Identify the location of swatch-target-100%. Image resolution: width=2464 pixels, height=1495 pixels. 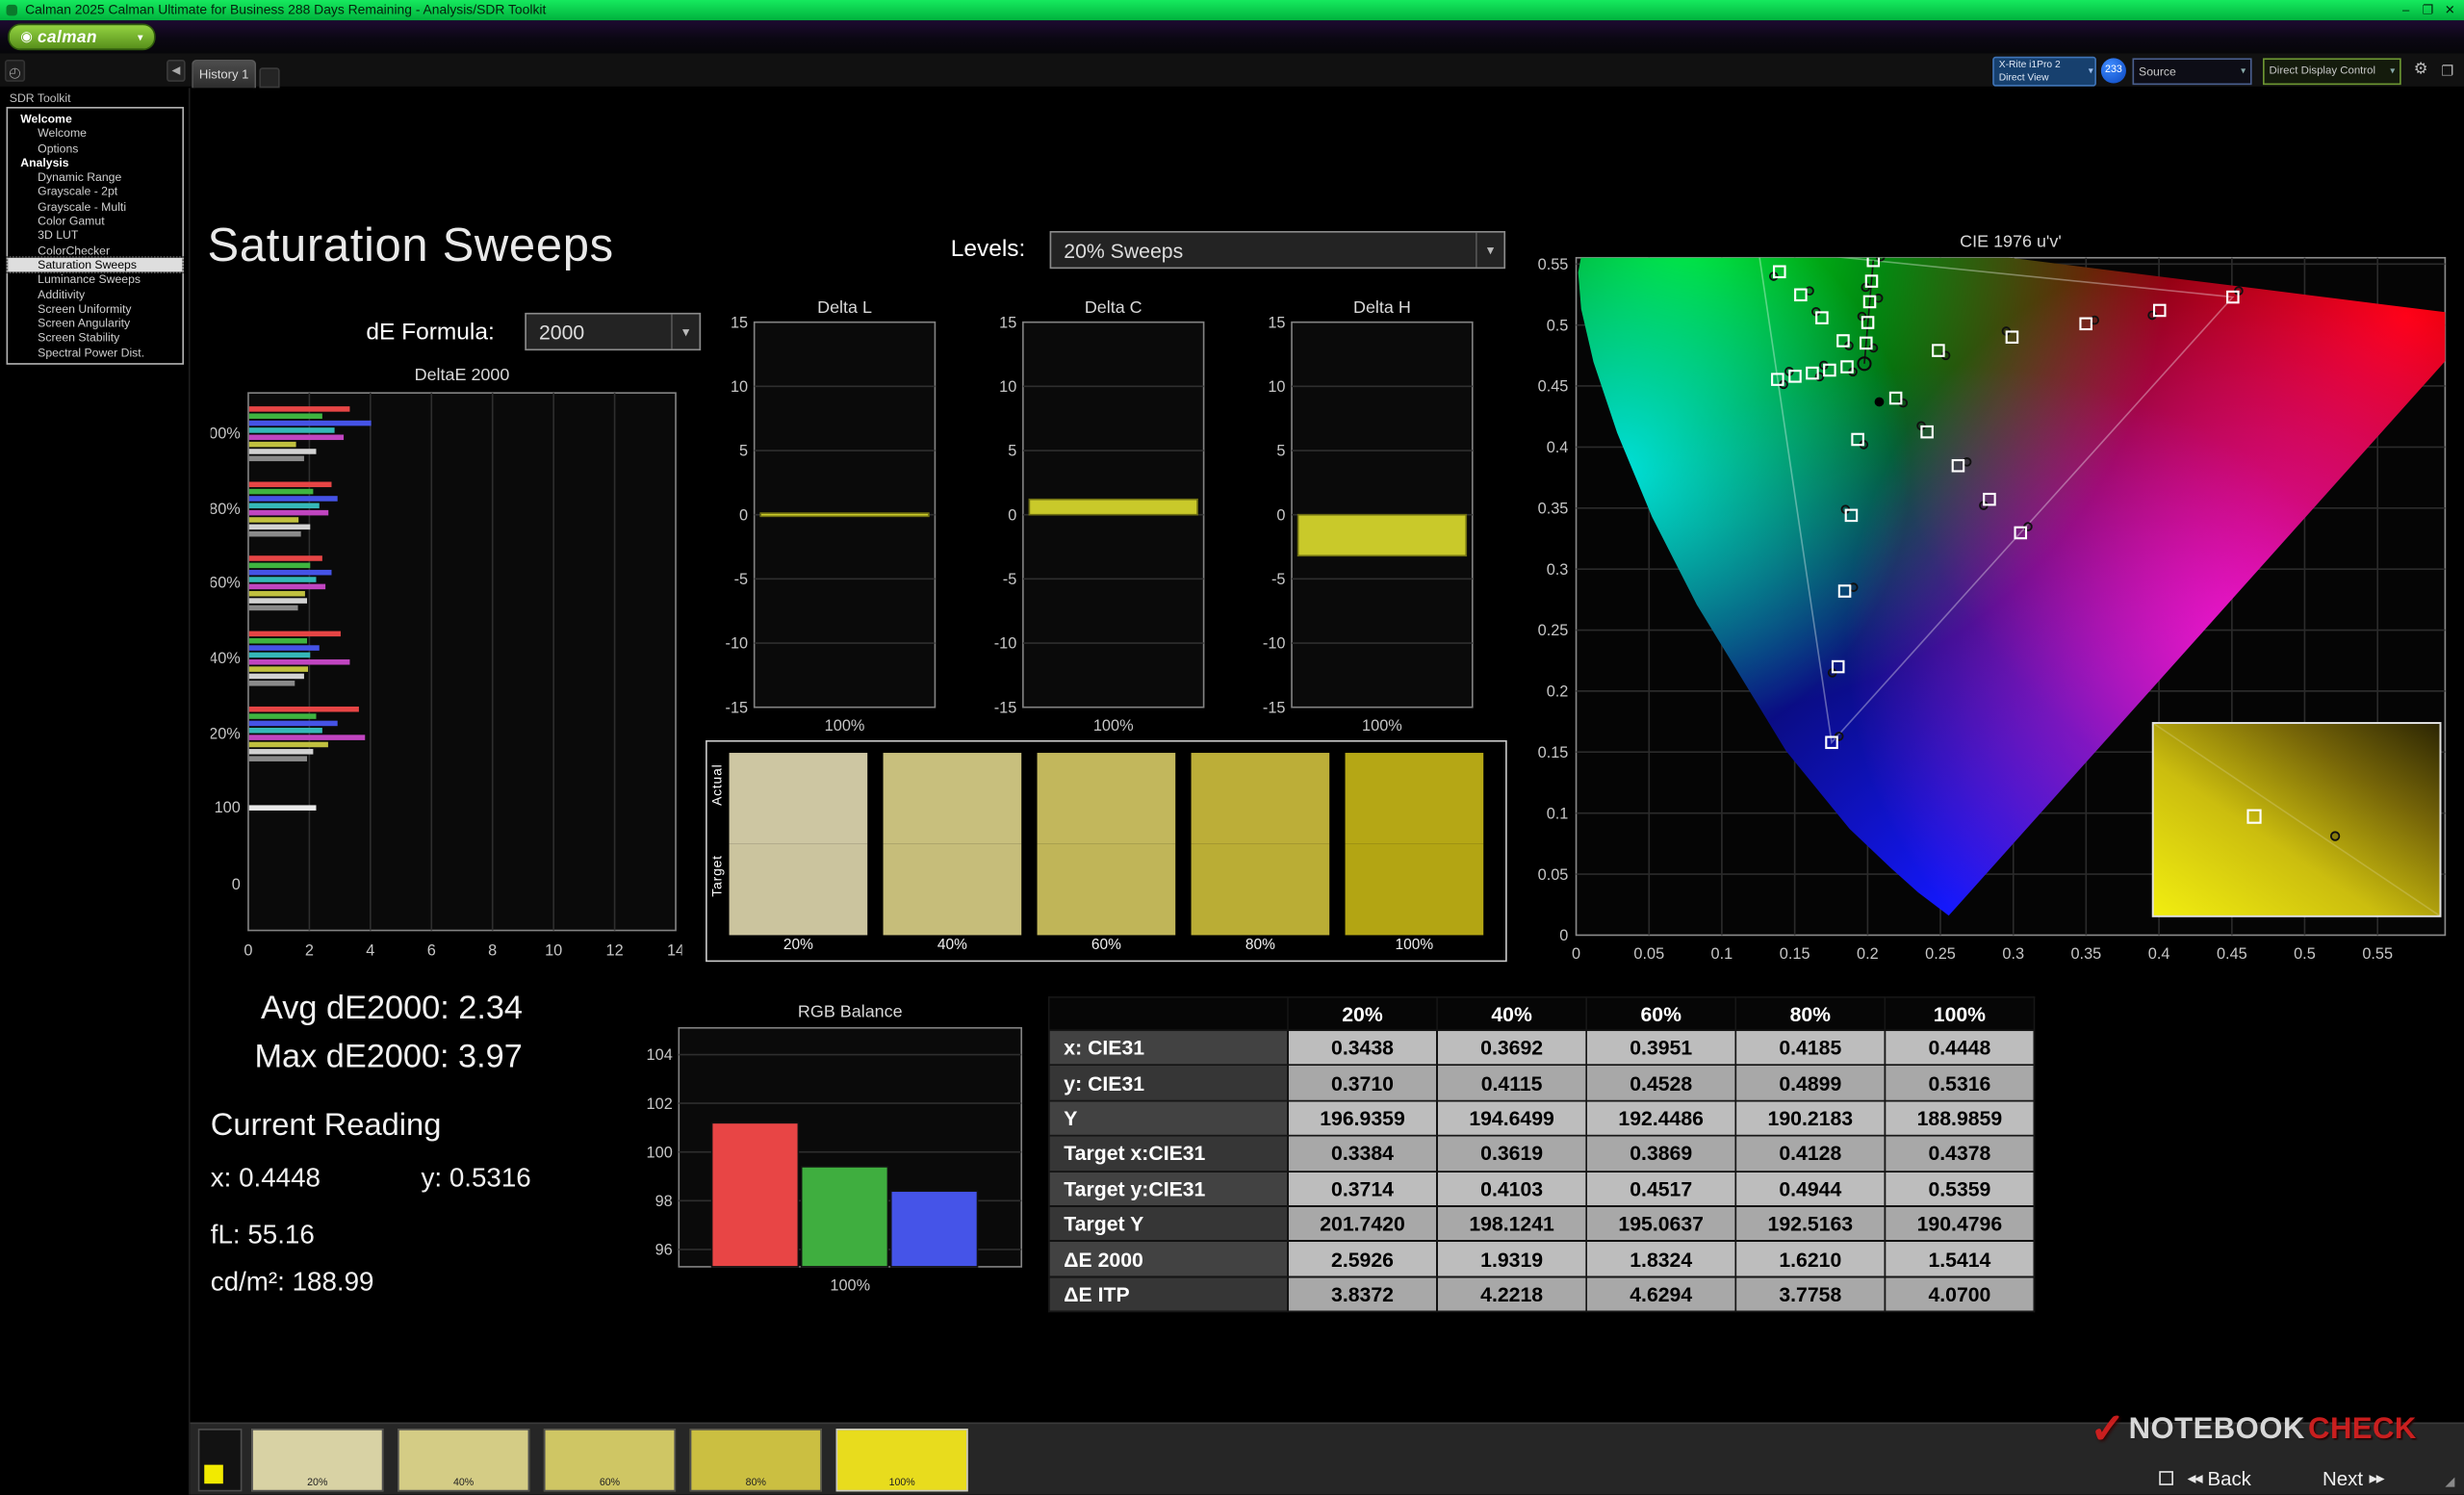
(1414, 889).